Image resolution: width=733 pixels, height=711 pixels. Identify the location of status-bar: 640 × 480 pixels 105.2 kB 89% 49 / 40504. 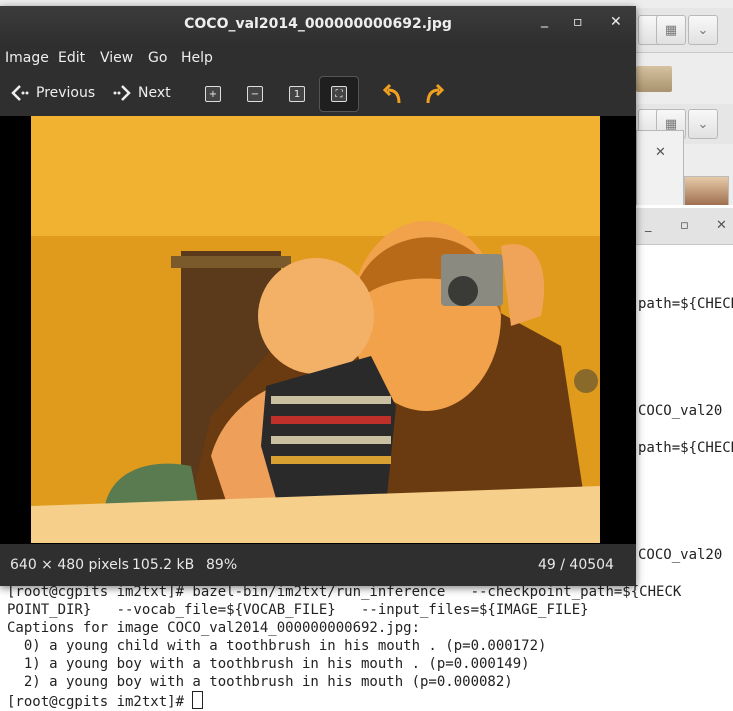
(318, 565).